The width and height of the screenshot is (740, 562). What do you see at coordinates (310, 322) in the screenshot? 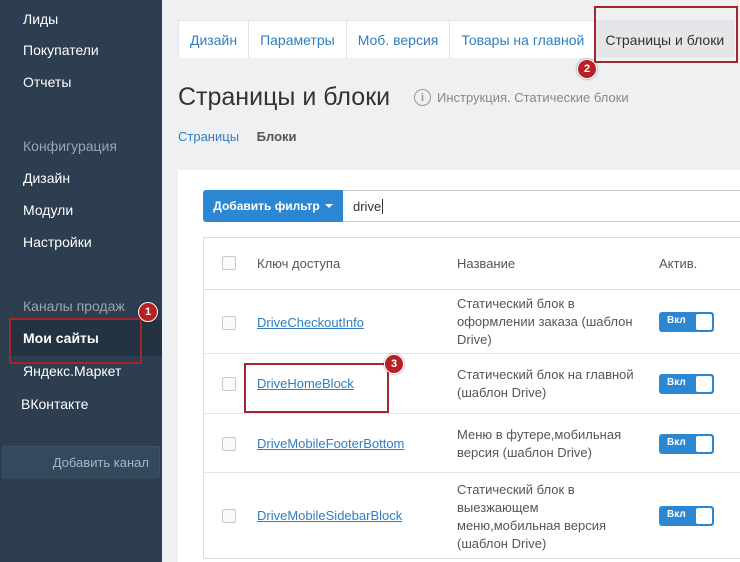
I see `row-key-link: DriveCheckoutInfo` at bounding box center [310, 322].